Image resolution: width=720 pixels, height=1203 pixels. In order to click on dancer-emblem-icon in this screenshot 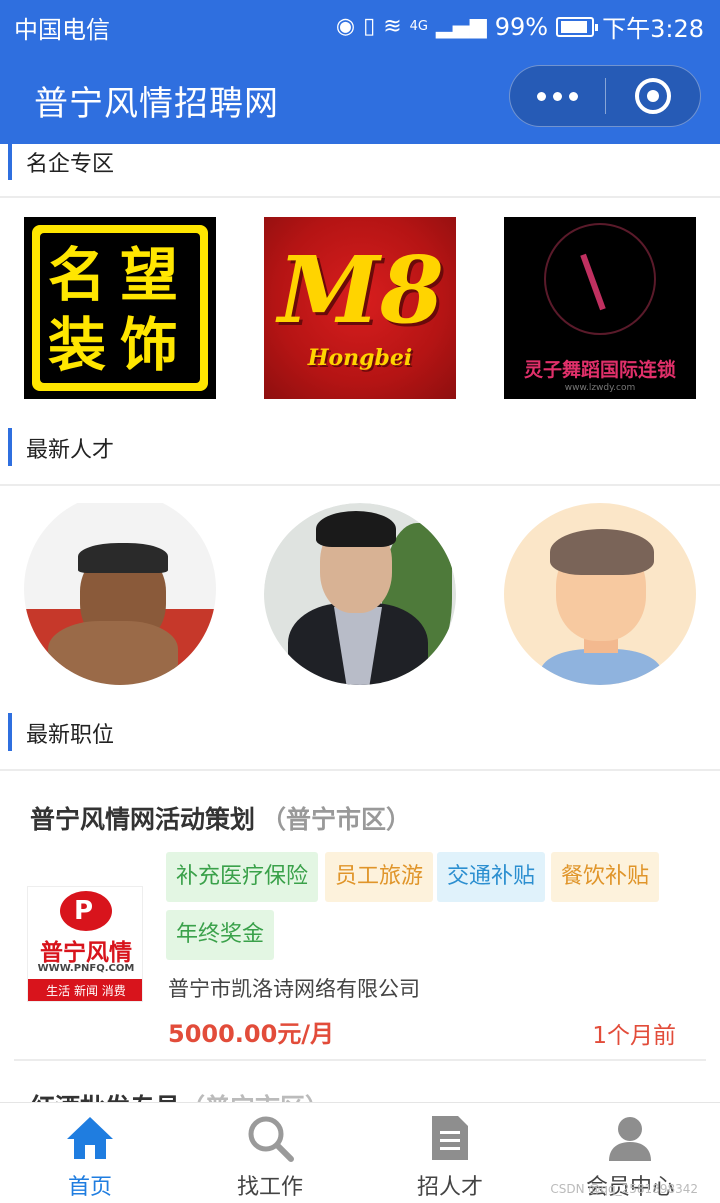, I will do `click(600, 279)`.